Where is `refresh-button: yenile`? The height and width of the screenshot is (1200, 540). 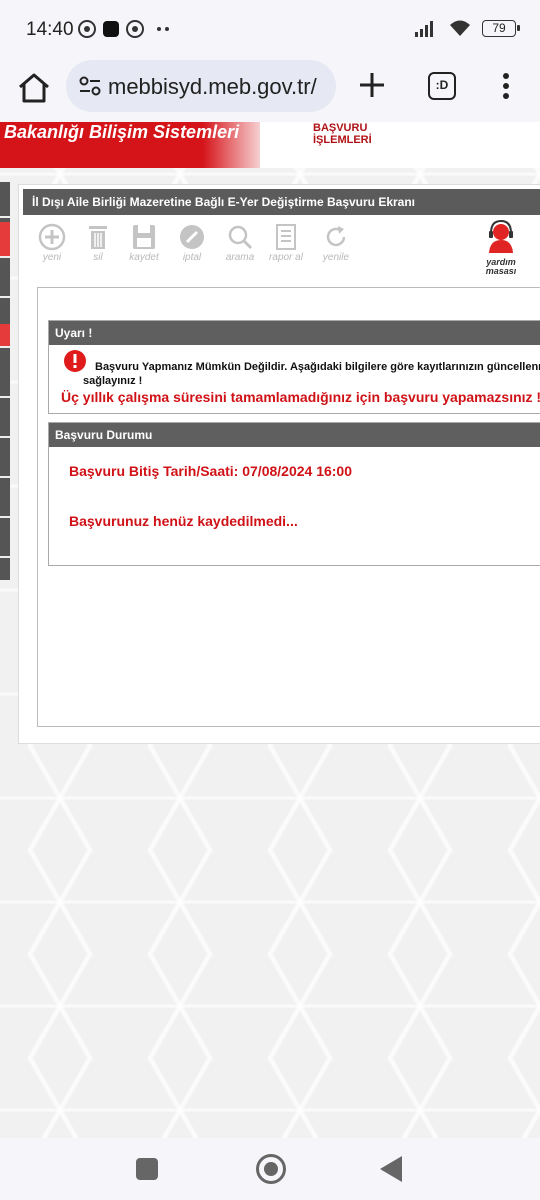
refresh-button: yenile is located at coordinates (336, 243).